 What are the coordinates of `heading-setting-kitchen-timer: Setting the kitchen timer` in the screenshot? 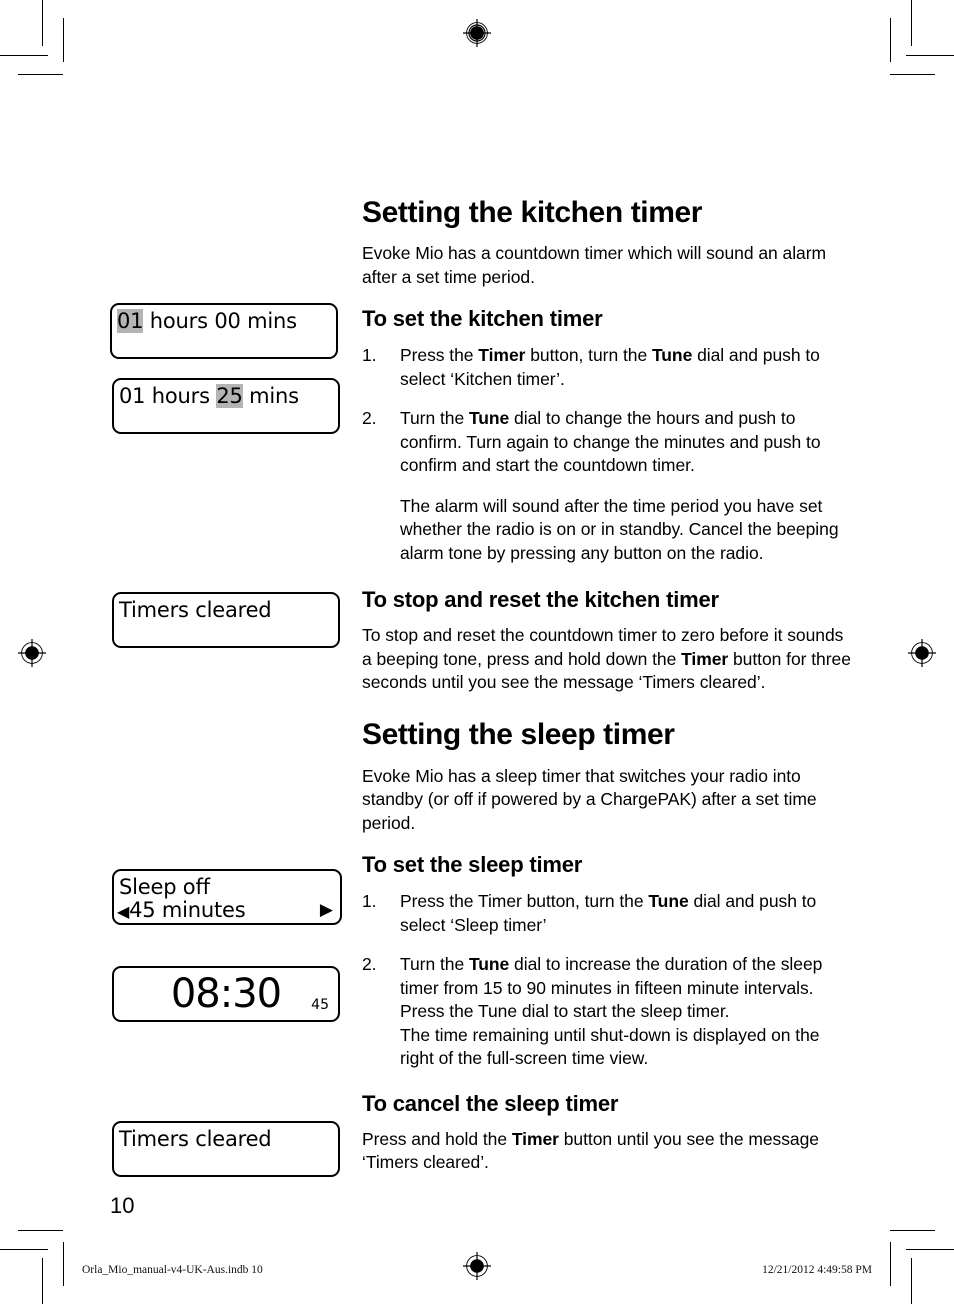 It's located at (532, 212).